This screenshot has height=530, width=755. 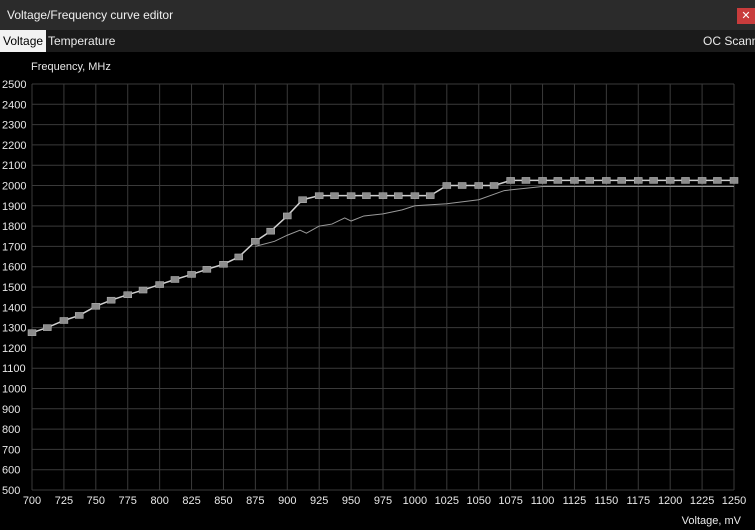 I want to click on y-tick-label: 1000, so click(x=14, y=390).